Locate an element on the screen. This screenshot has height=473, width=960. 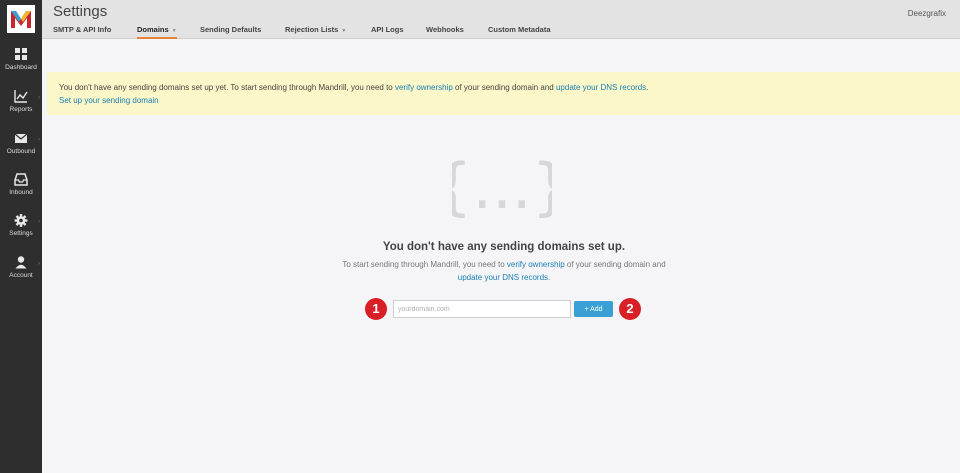
empty-braces-icon: {...} is located at coordinates (502, 187).